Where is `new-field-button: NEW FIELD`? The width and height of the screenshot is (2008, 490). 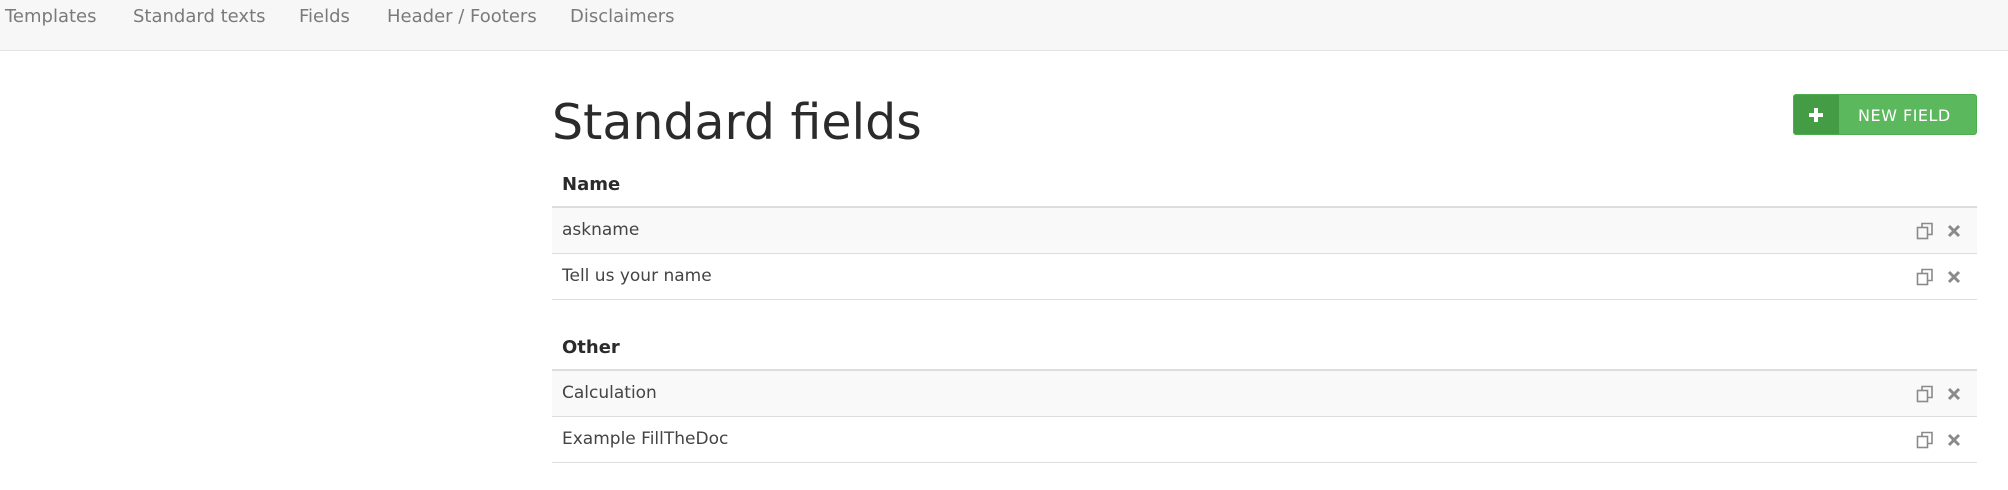
new-field-button: NEW FIELD is located at coordinates (1885, 114).